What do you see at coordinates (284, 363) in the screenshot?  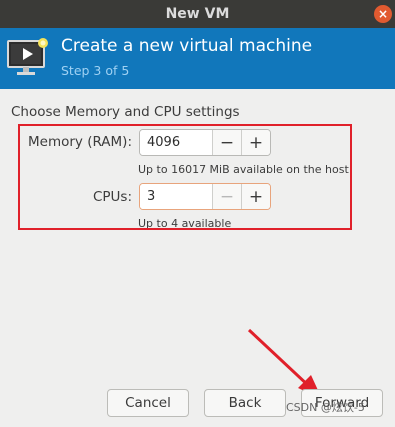 I see `annotation-arrow-icon` at bounding box center [284, 363].